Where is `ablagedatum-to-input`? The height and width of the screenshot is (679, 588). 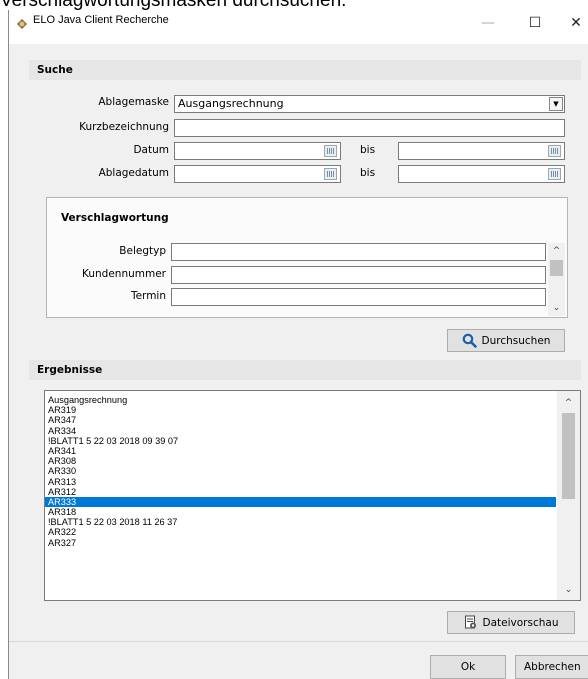 ablagedatum-to-input is located at coordinates (481, 174).